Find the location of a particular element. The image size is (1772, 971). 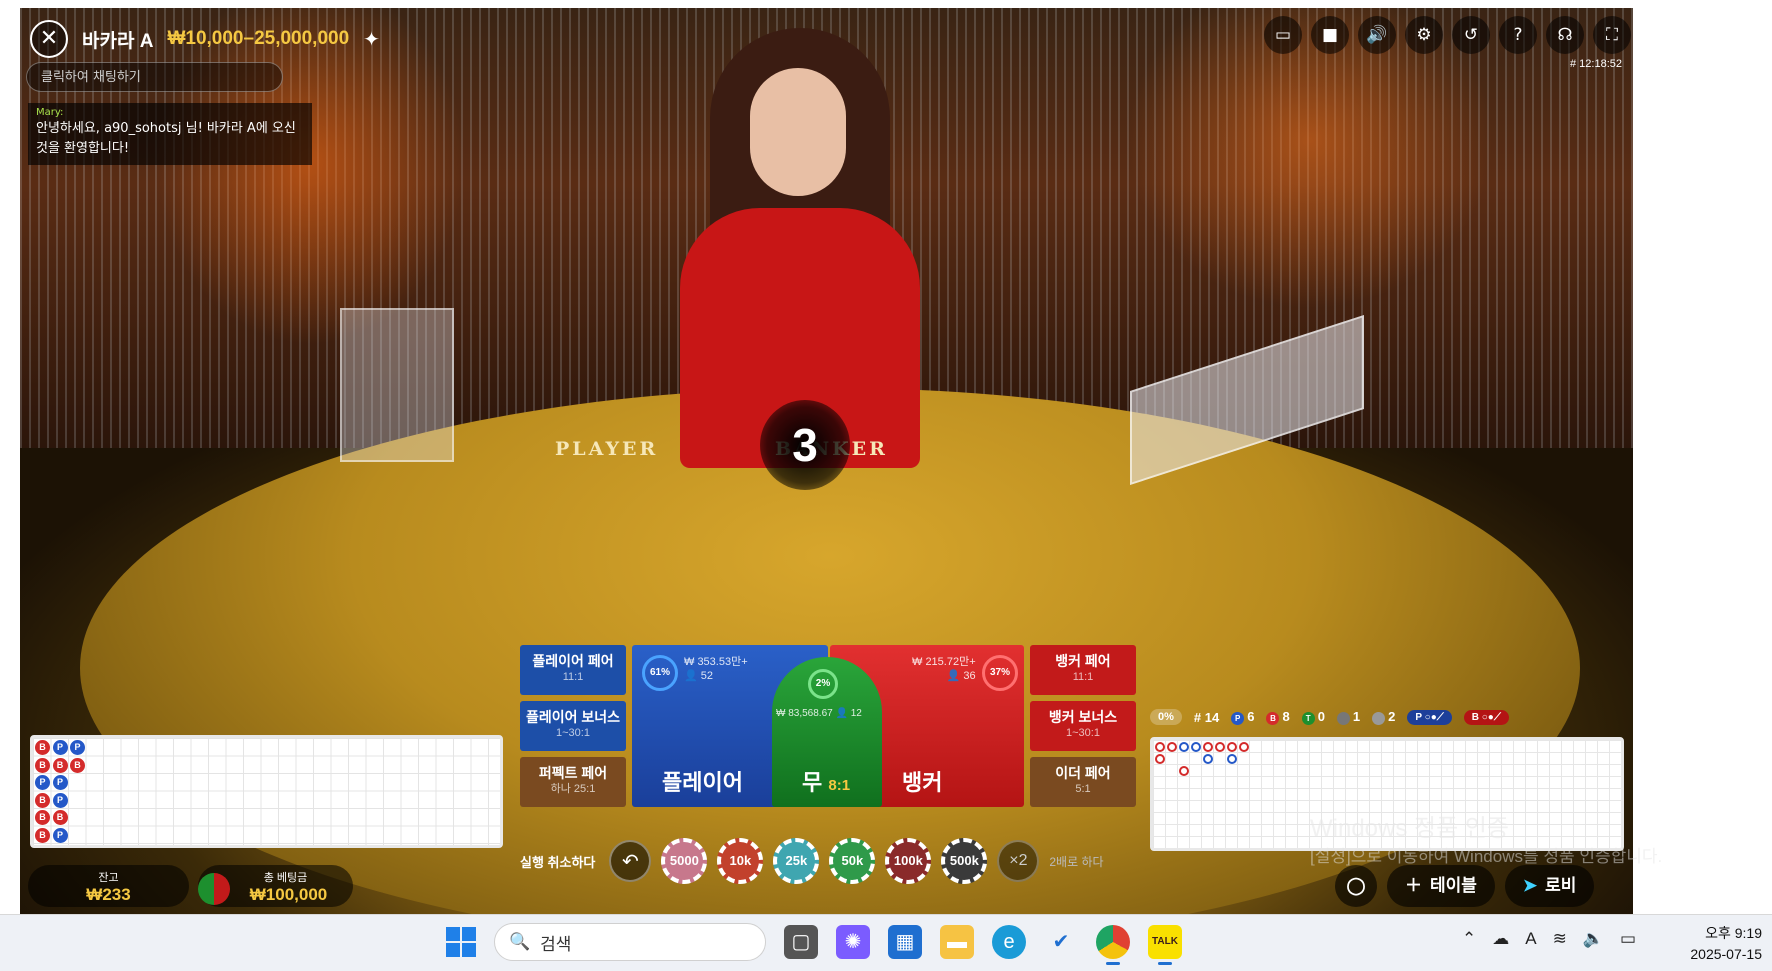

windows-activation-title: Windows 정품 인증 is located at coordinates (1410, 828).